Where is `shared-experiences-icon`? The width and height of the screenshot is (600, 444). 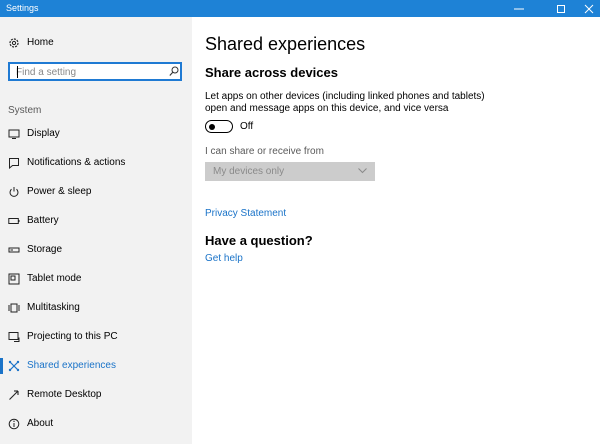 shared-experiences-icon is located at coordinates (14, 366).